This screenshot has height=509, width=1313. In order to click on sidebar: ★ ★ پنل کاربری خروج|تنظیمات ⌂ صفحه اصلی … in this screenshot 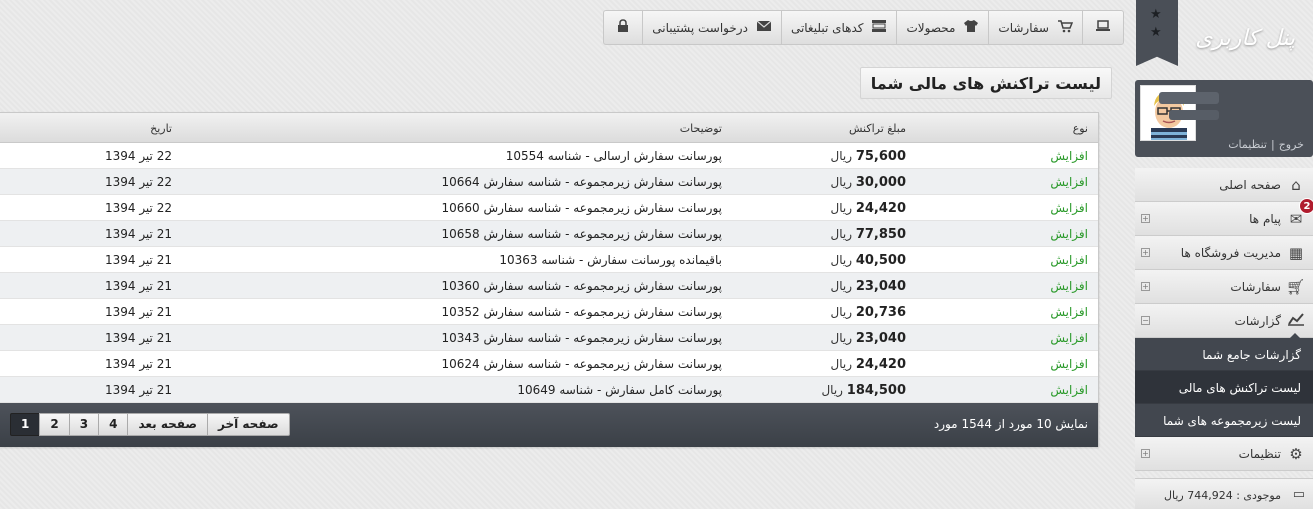, I will do `click(1223, 254)`.